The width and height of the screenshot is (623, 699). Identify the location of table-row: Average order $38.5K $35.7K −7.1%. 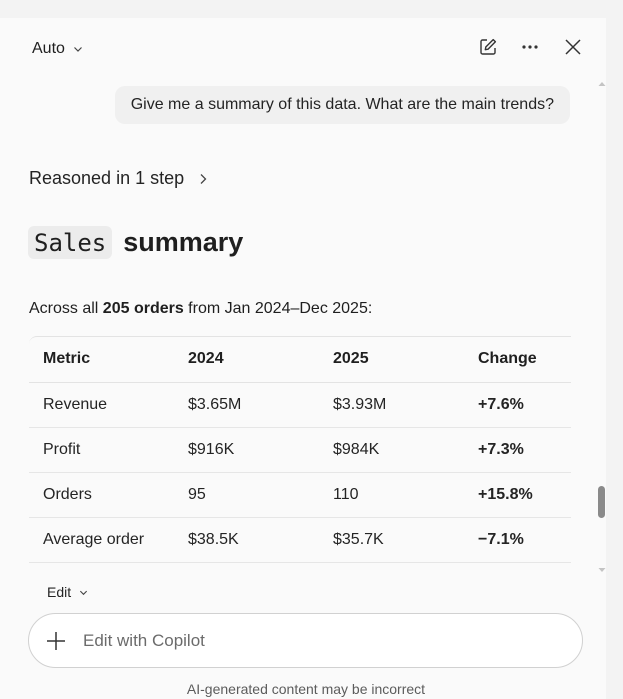
(300, 540).